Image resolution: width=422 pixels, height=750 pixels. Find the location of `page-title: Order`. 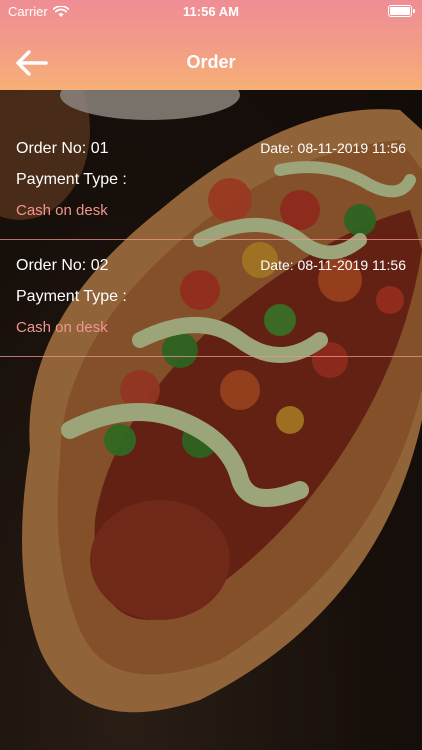

page-title: Order is located at coordinates (211, 62).